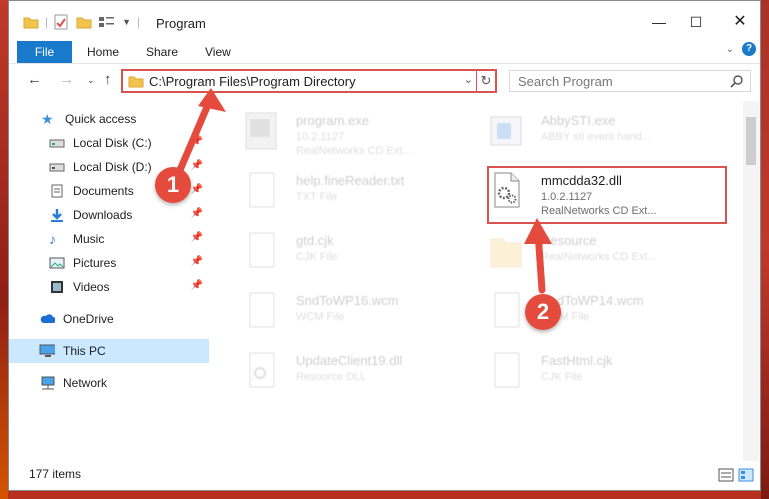  What do you see at coordinates (201, 131) in the screenshot?
I see `arrow-to-address-bar` at bounding box center [201, 131].